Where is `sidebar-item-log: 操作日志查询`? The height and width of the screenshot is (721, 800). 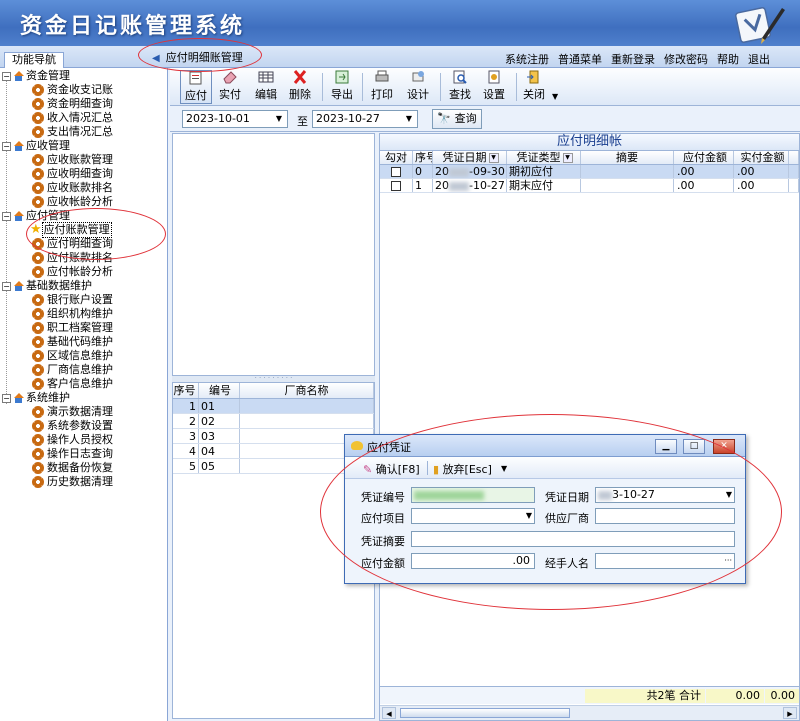 sidebar-item-log: 操作日志查询 is located at coordinates (72, 454).